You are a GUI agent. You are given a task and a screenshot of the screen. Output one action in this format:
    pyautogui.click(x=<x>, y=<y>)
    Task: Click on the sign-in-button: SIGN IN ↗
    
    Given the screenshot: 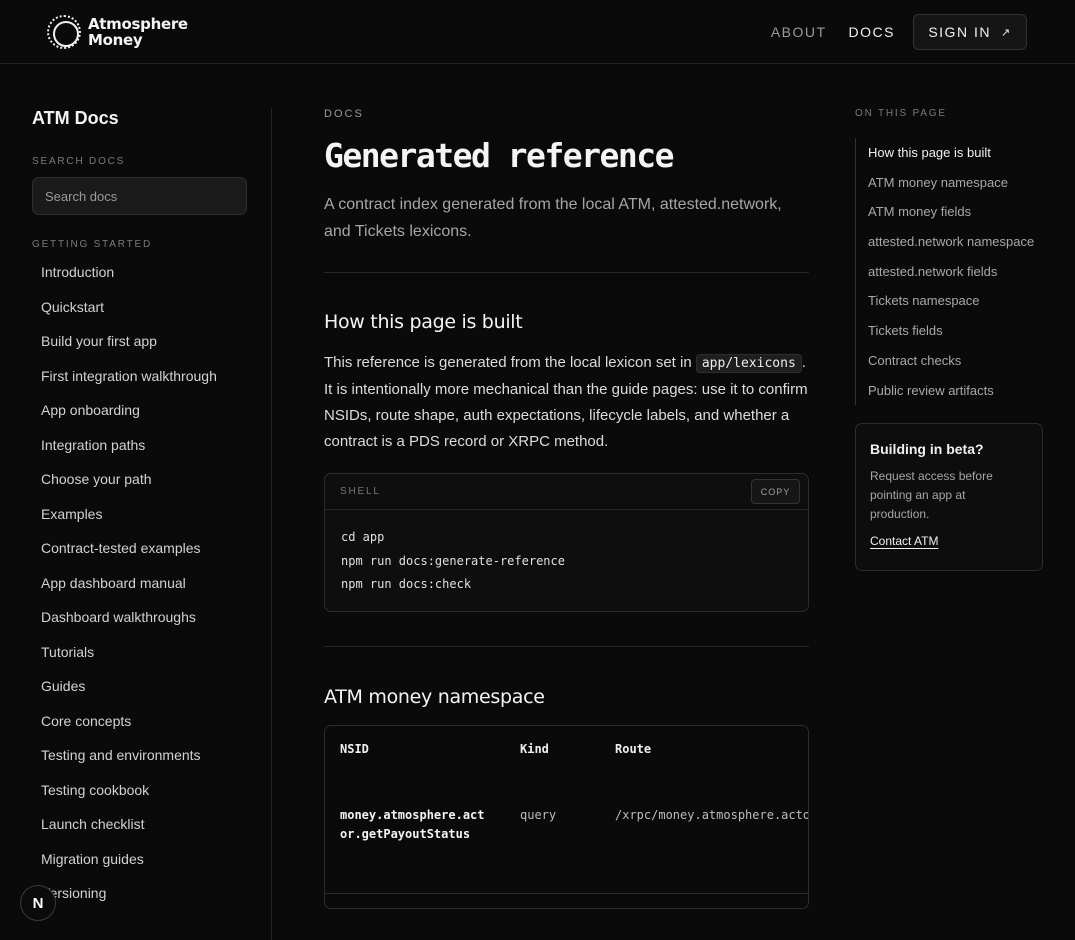 What is the action you would take?
    pyautogui.click(x=970, y=32)
    